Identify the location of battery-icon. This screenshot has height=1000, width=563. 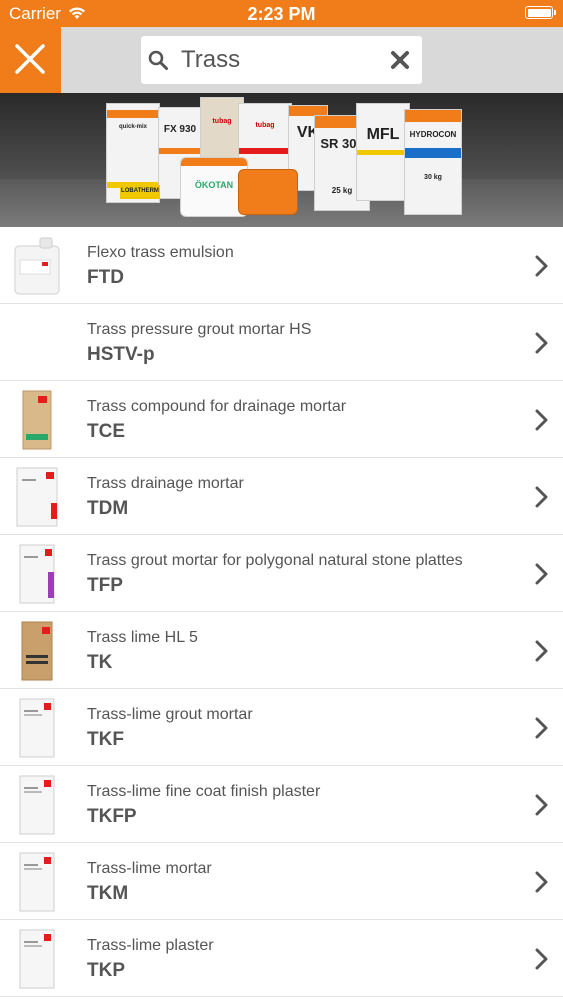
(540, 12).